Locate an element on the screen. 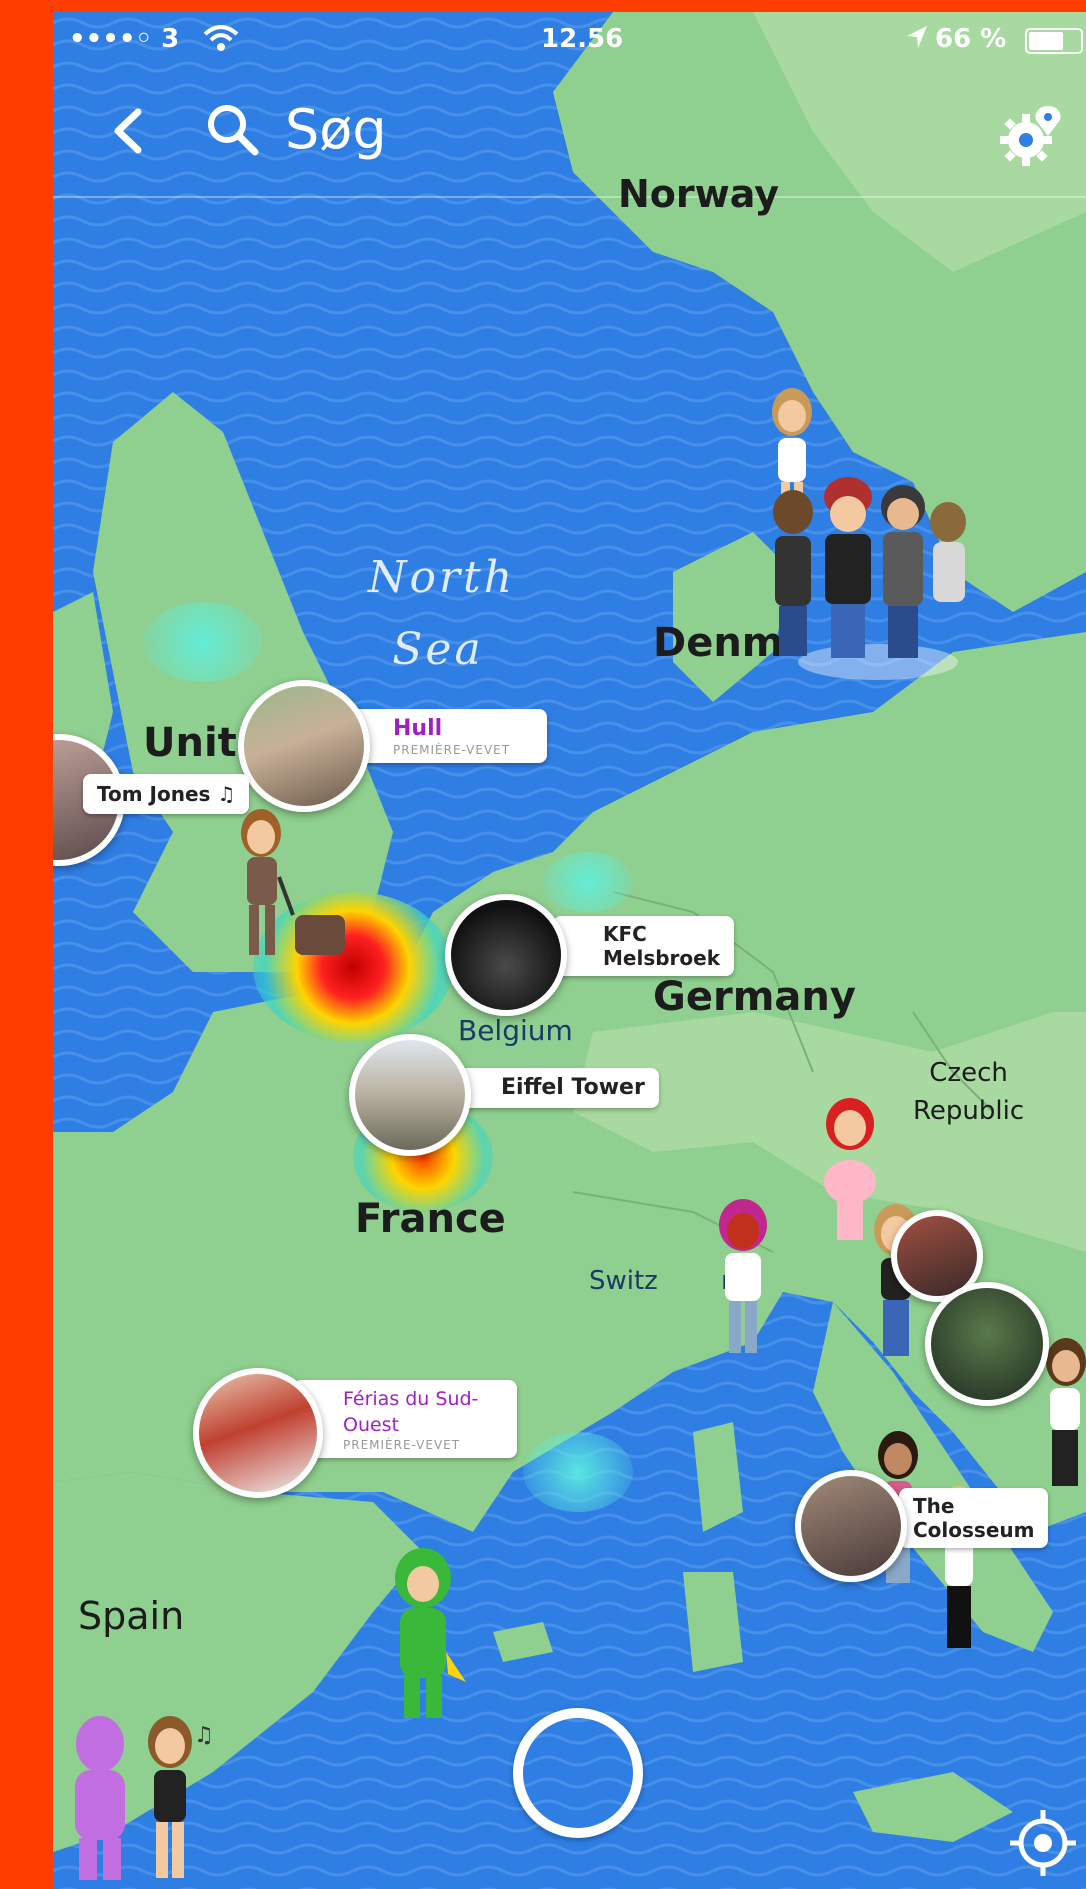 This screenshot has height=1889, width=1086. place-title-line2: Melsbroek is located at coordinates (662, 958).